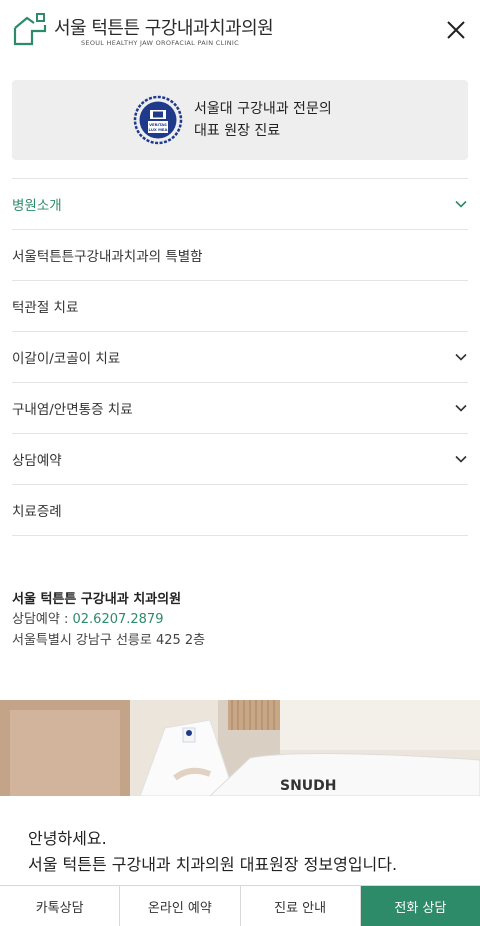 This screenshot has width=480, height=926. What do you see at coordinates (67, 838) in the screenshot?
I see `greeting-line-1: 안녕하세요.` at bounding box center [67, 838].